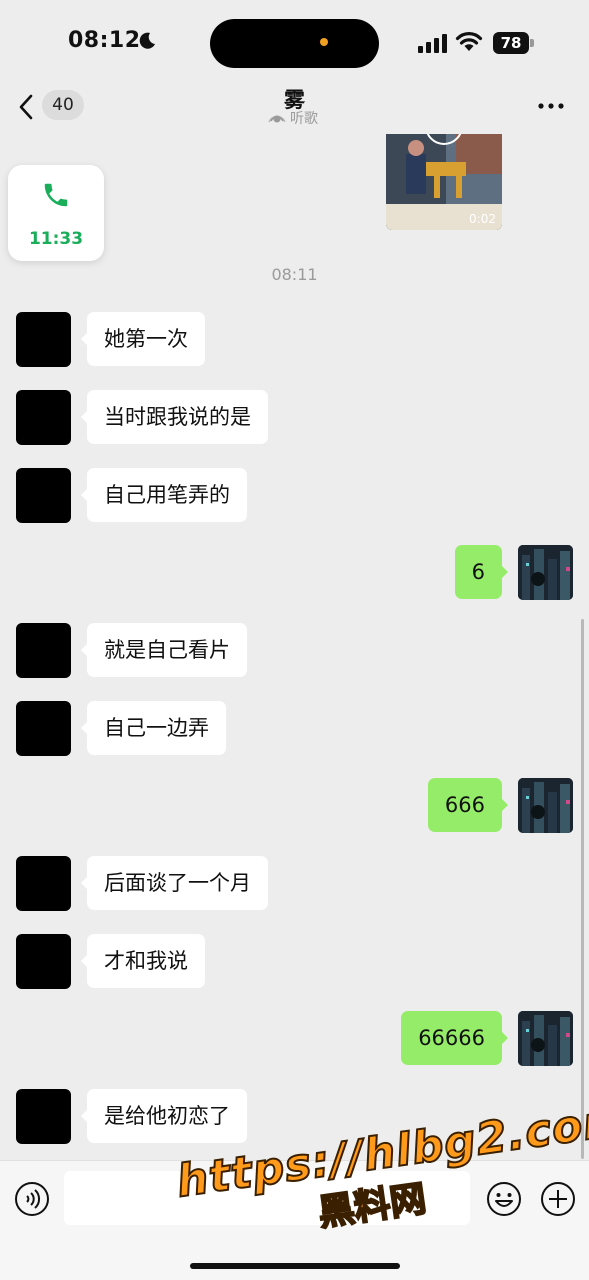 This screenshot has height=1280, width=589. What do you see at coordinates (482, 219) in the screenshot?
I see `video-duration: 0:02` at bounding box center [482, 219].